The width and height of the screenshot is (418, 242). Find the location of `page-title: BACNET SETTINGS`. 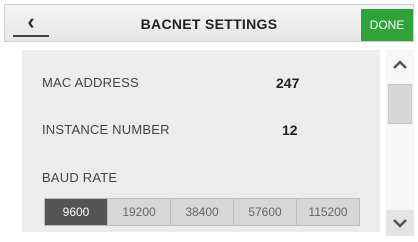

page-title: BACNET SETTINGS is located at coordinates (209, 24).